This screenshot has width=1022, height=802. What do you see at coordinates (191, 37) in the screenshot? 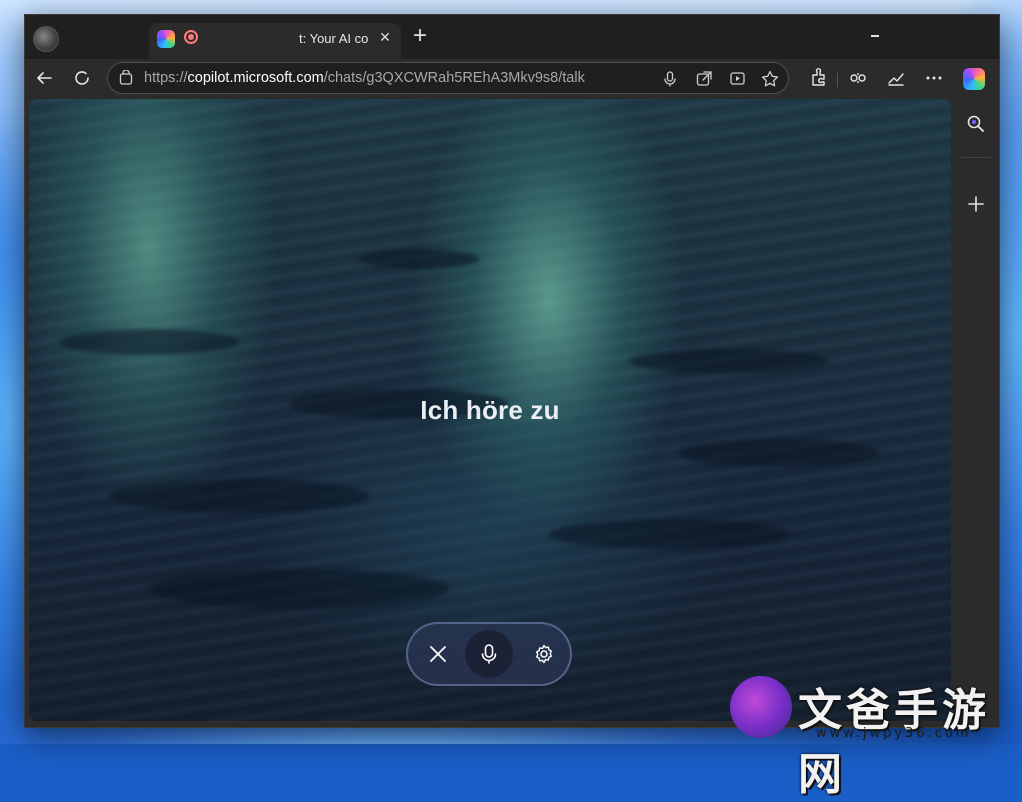
I see `recording-indicator-icon` at bounding box center [191, 37].